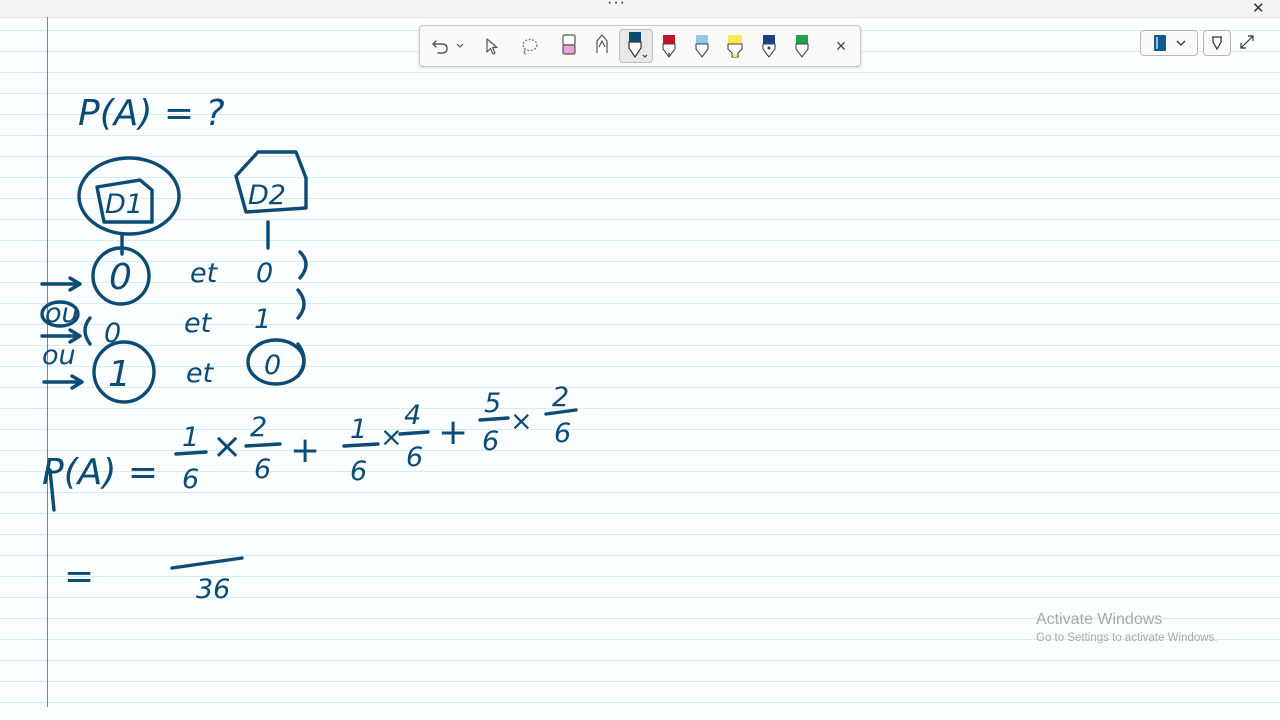  I want to click on ink-times-2: ×, so click(391, 437).